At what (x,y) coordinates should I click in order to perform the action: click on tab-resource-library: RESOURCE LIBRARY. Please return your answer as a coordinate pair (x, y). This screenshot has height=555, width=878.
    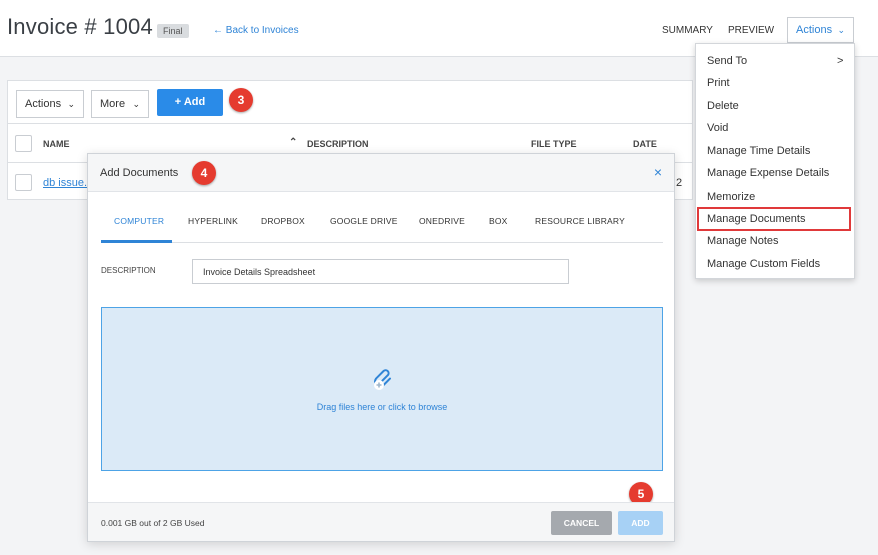
    Looking at the image, I should click on (580, 221).